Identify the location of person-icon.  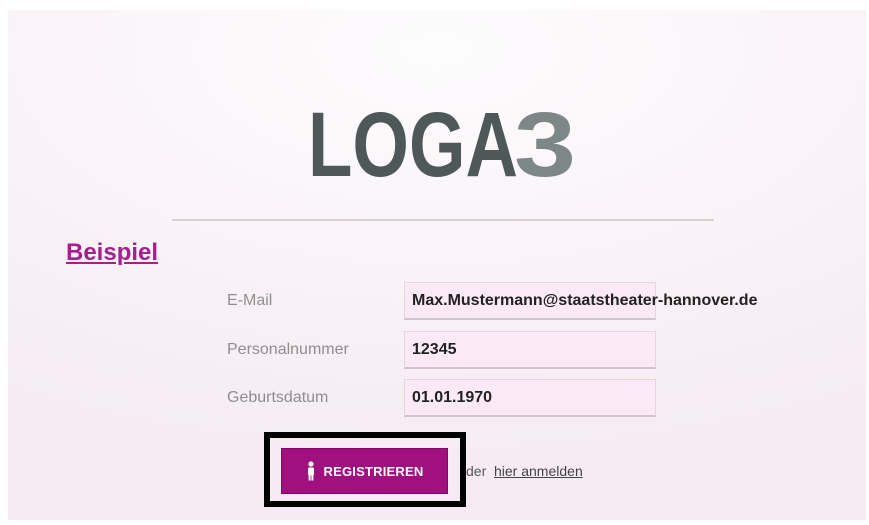
(311, 471).